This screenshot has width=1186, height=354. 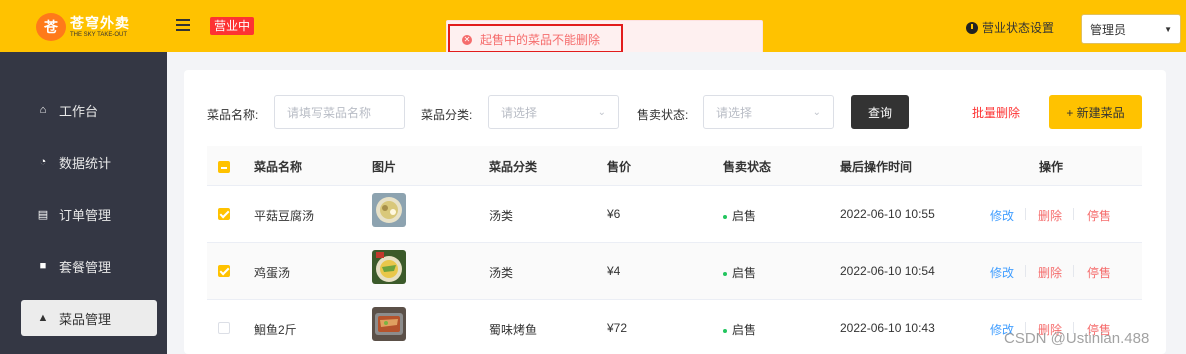 What do you see at coordinates (614, 214) in the screenshot?
I see `dish-price: ¥6` at bounding box center [614, 214].